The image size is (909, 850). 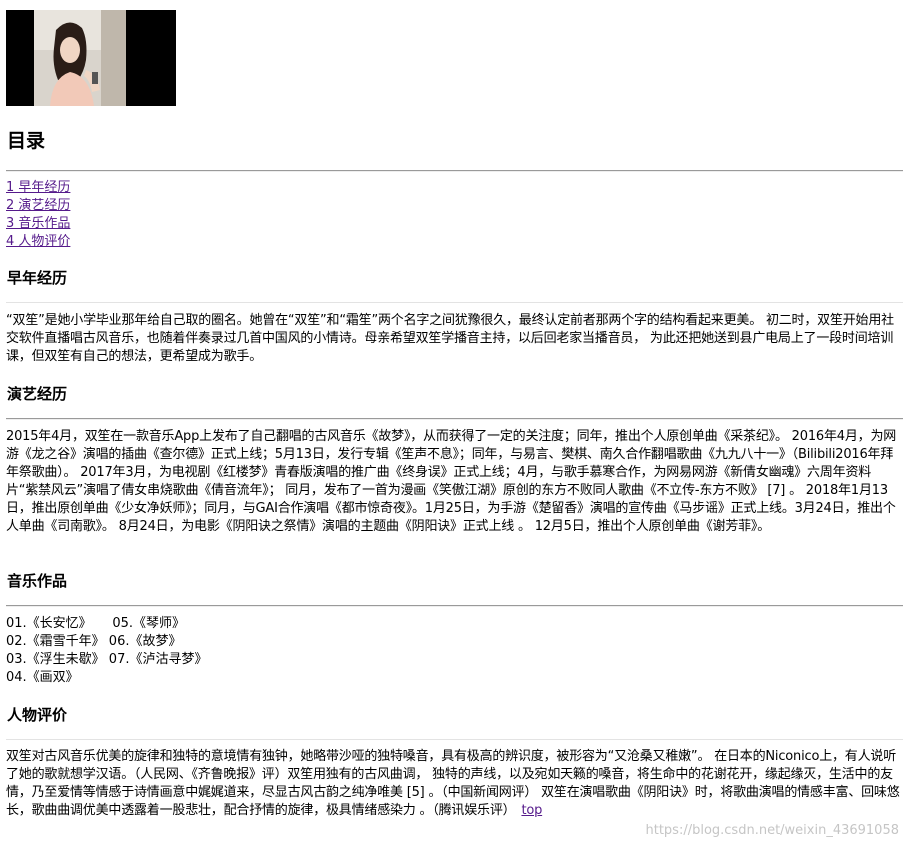 What do you see at coordinates (42, 677) in the screenshot?
I see `works-row: 04.《画双》` at bounding box center [42, 677].